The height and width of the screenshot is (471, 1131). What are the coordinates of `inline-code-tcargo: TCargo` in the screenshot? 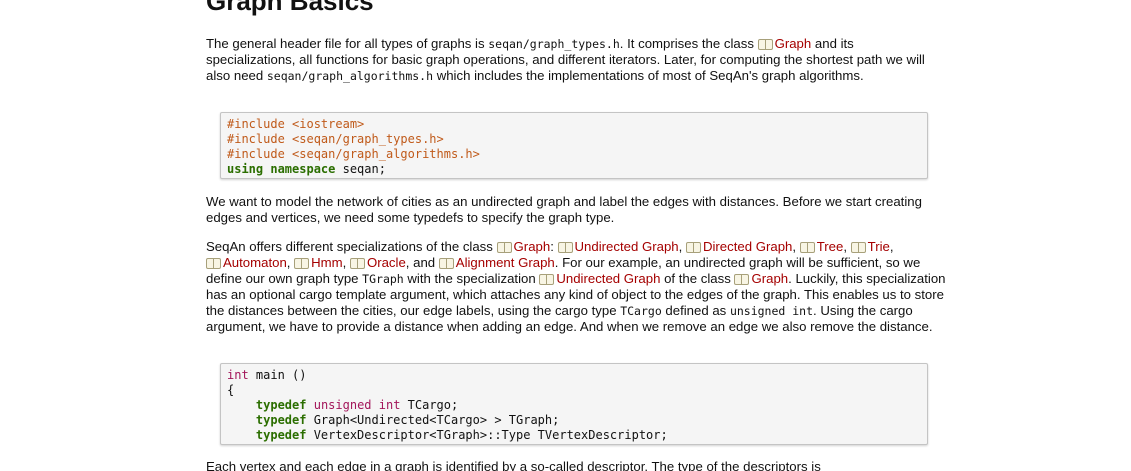 It's located at (641, 311).